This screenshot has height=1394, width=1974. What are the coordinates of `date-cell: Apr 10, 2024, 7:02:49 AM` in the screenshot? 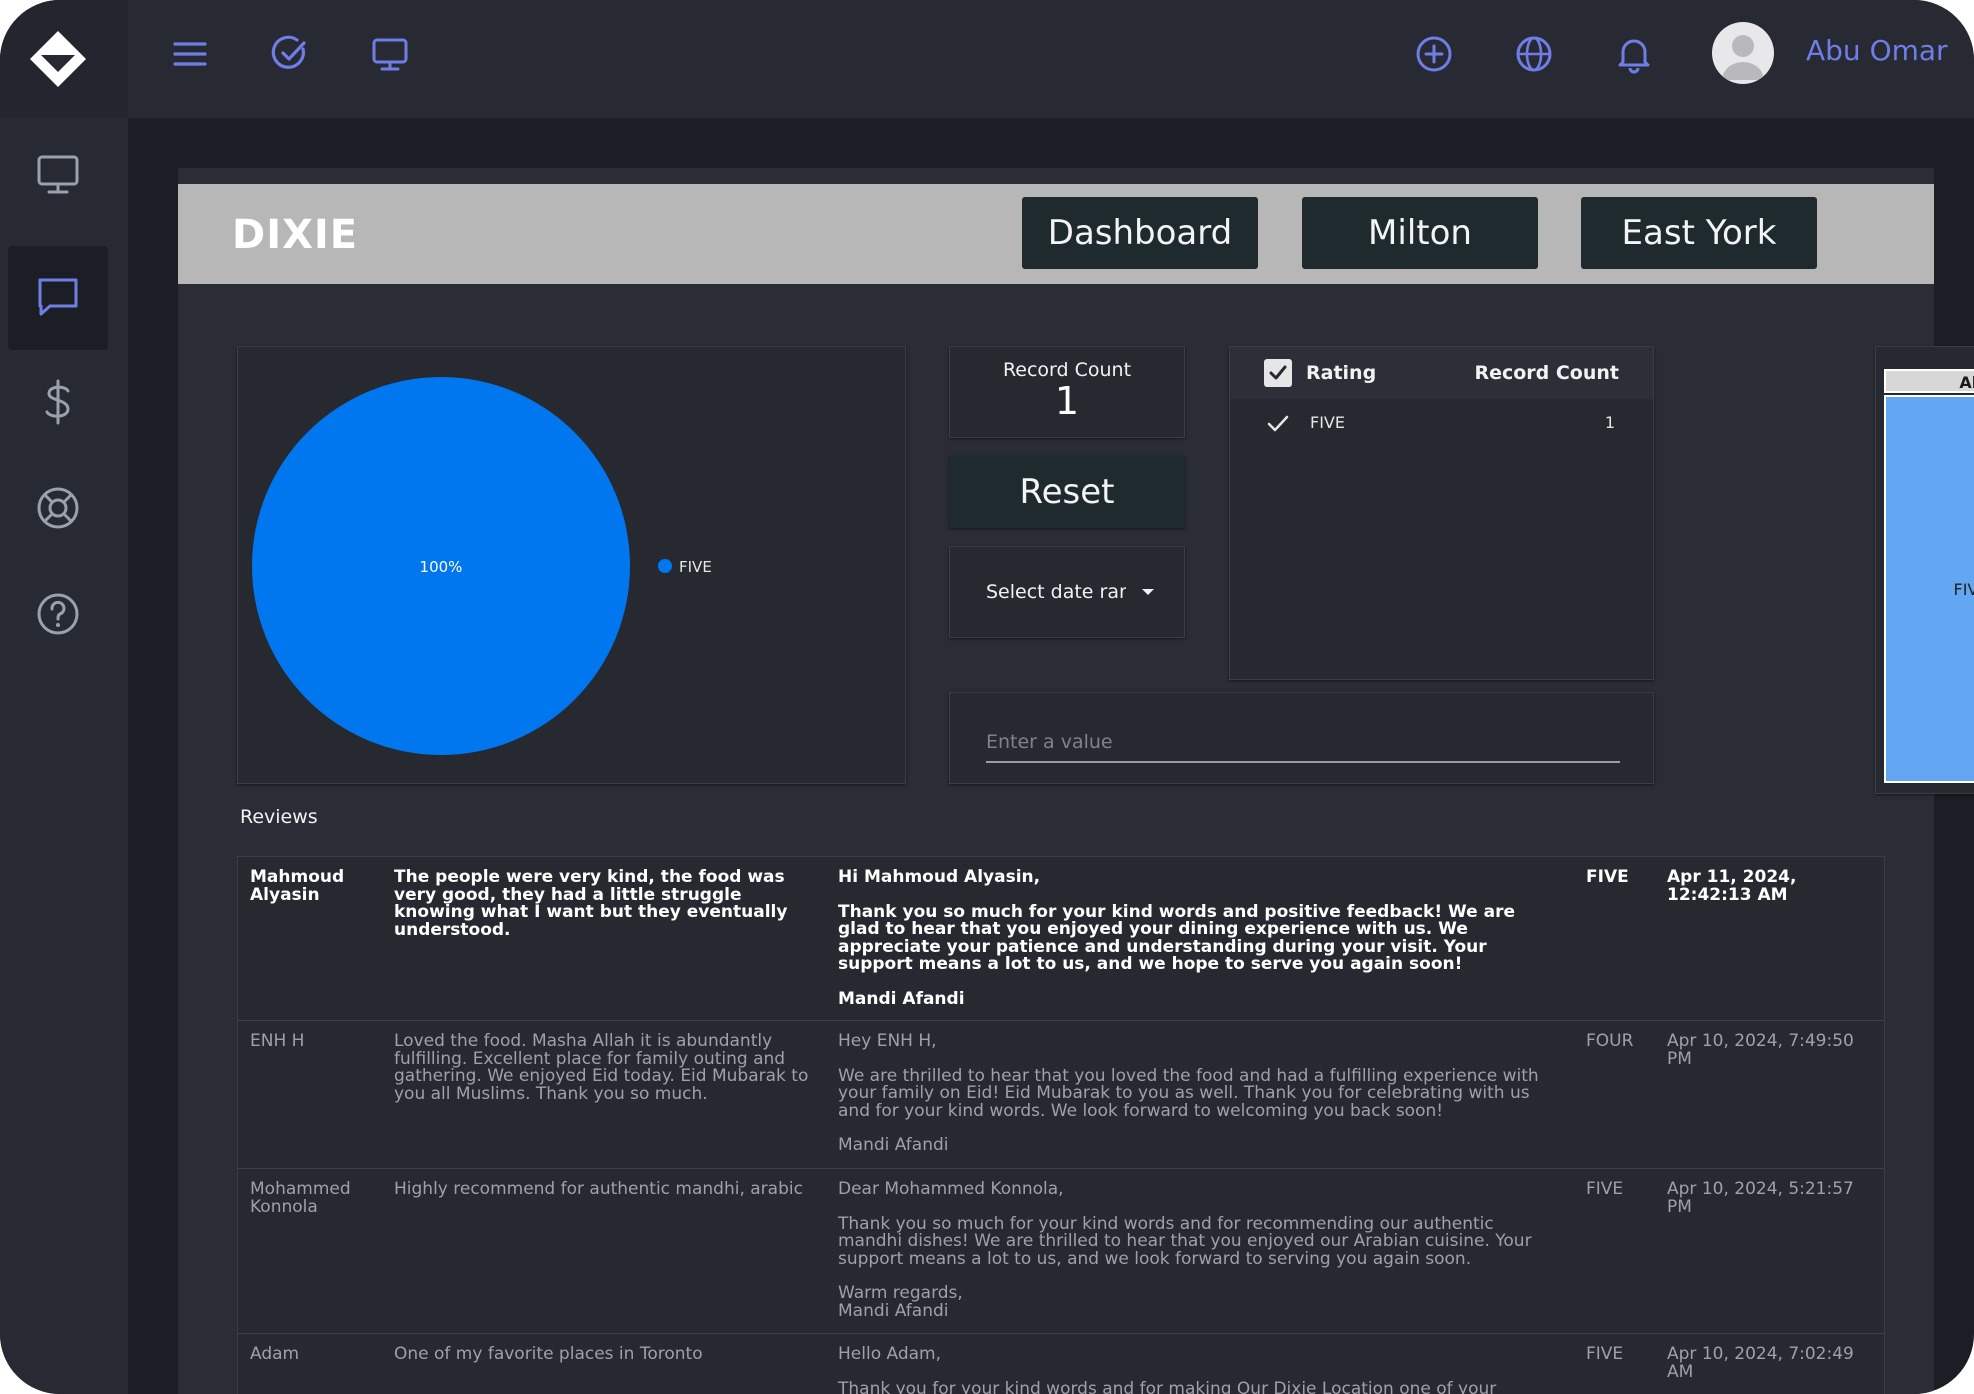 It's located at (1760, 1363).